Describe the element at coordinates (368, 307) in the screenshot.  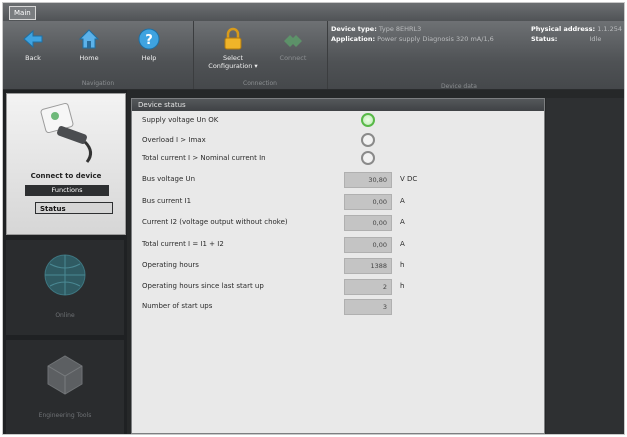
I see `status-value-field: 3` at that location.